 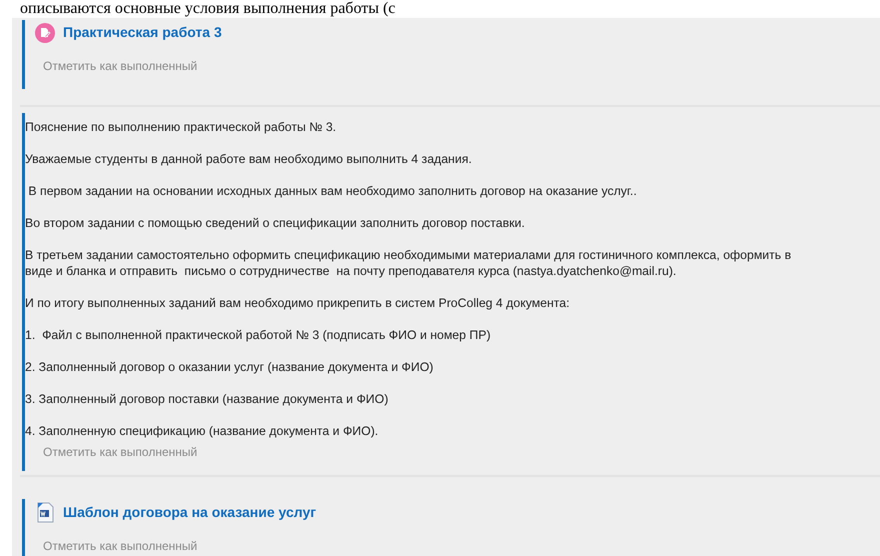 I want to click on assignment-icon, so click(x=45, y=32).